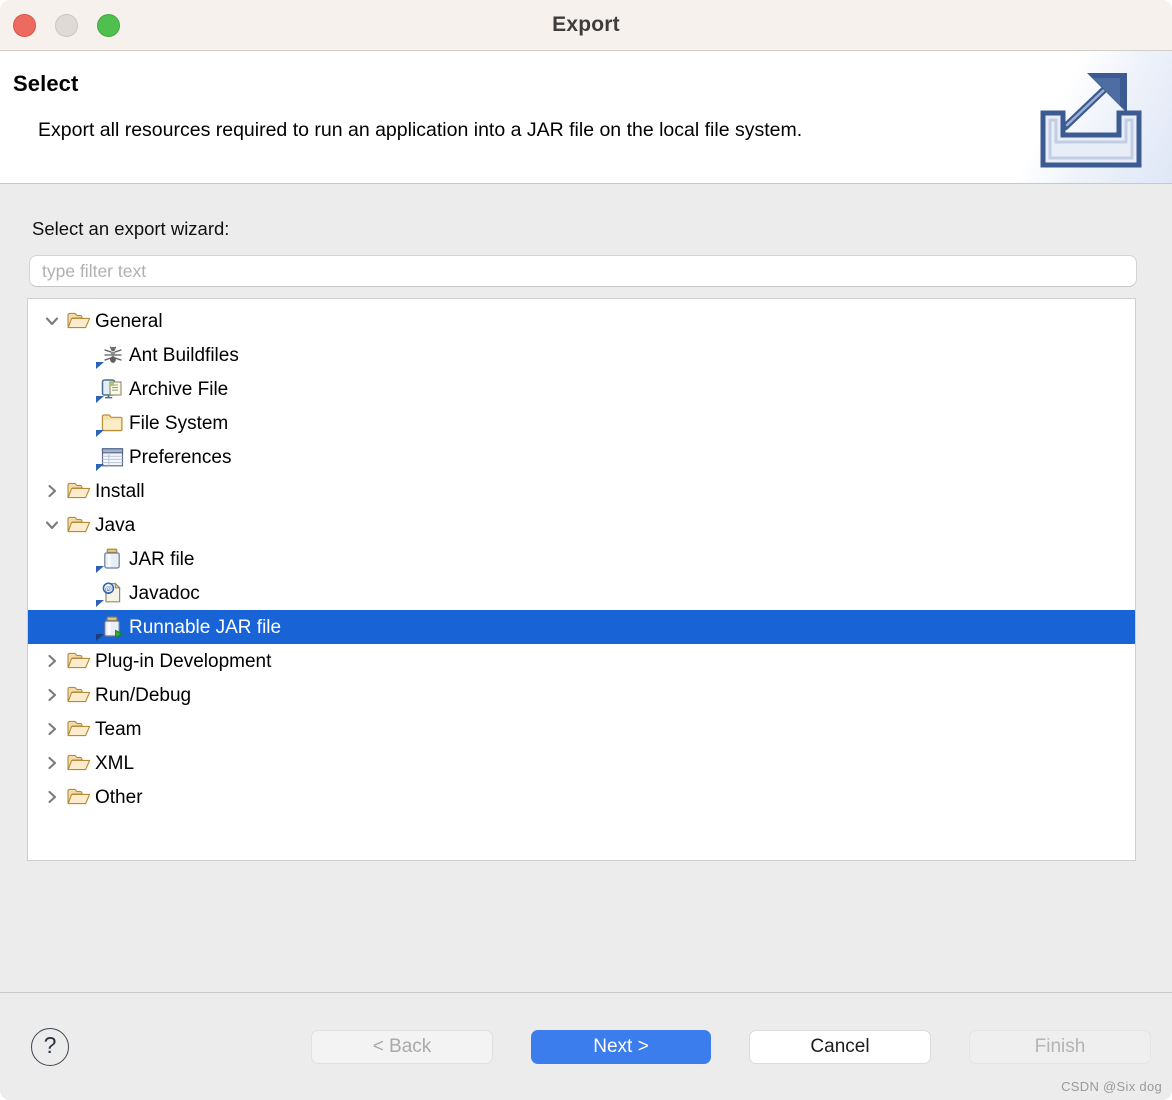 This screenshot has width=1172, height=1100. What do you see at coordinates (50, 1046) in the screenshot?
I see `help-button: ?` at bounding box center [50, 1046].